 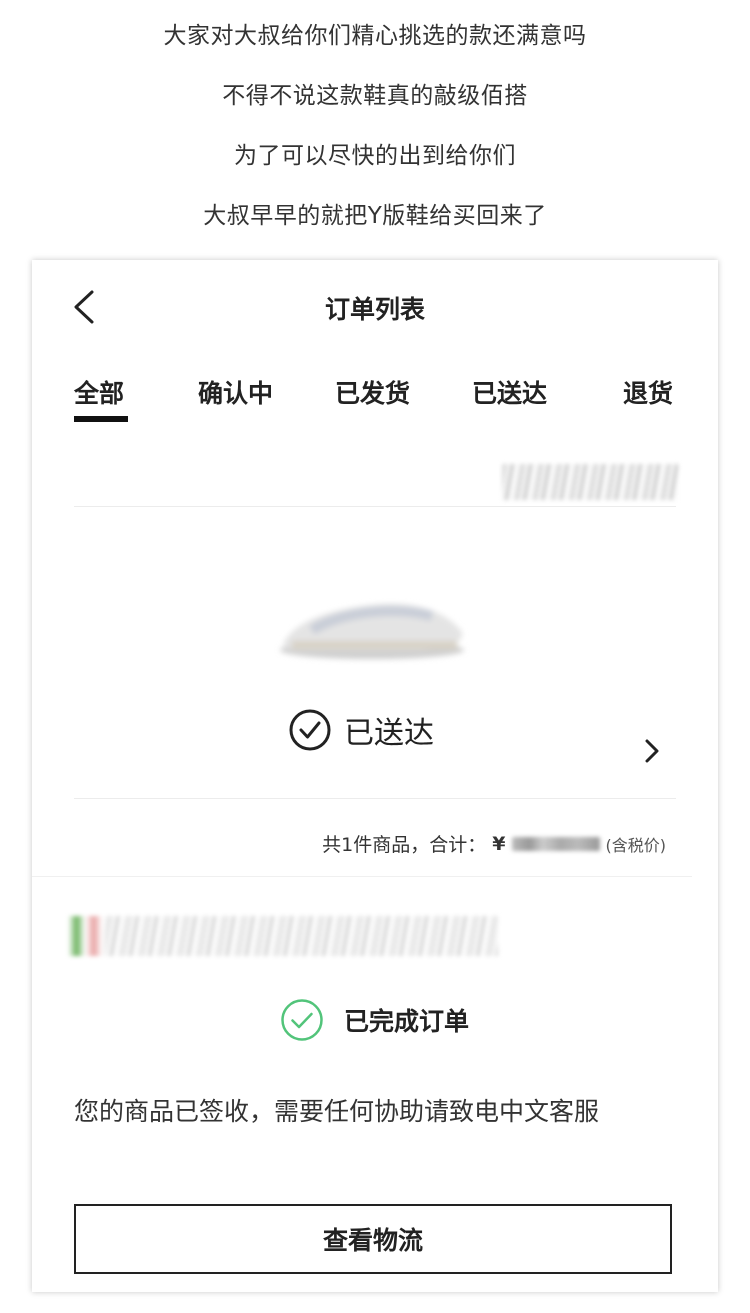 I want to click on order-number-redacted, so click(x=590, y=482).